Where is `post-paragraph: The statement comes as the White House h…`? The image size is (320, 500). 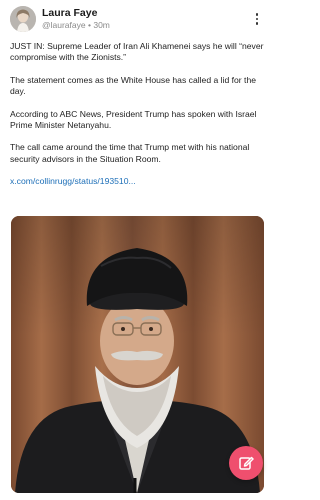 post-paragraph: The statement comes as the White House h… is located at coordinates (133, 85).